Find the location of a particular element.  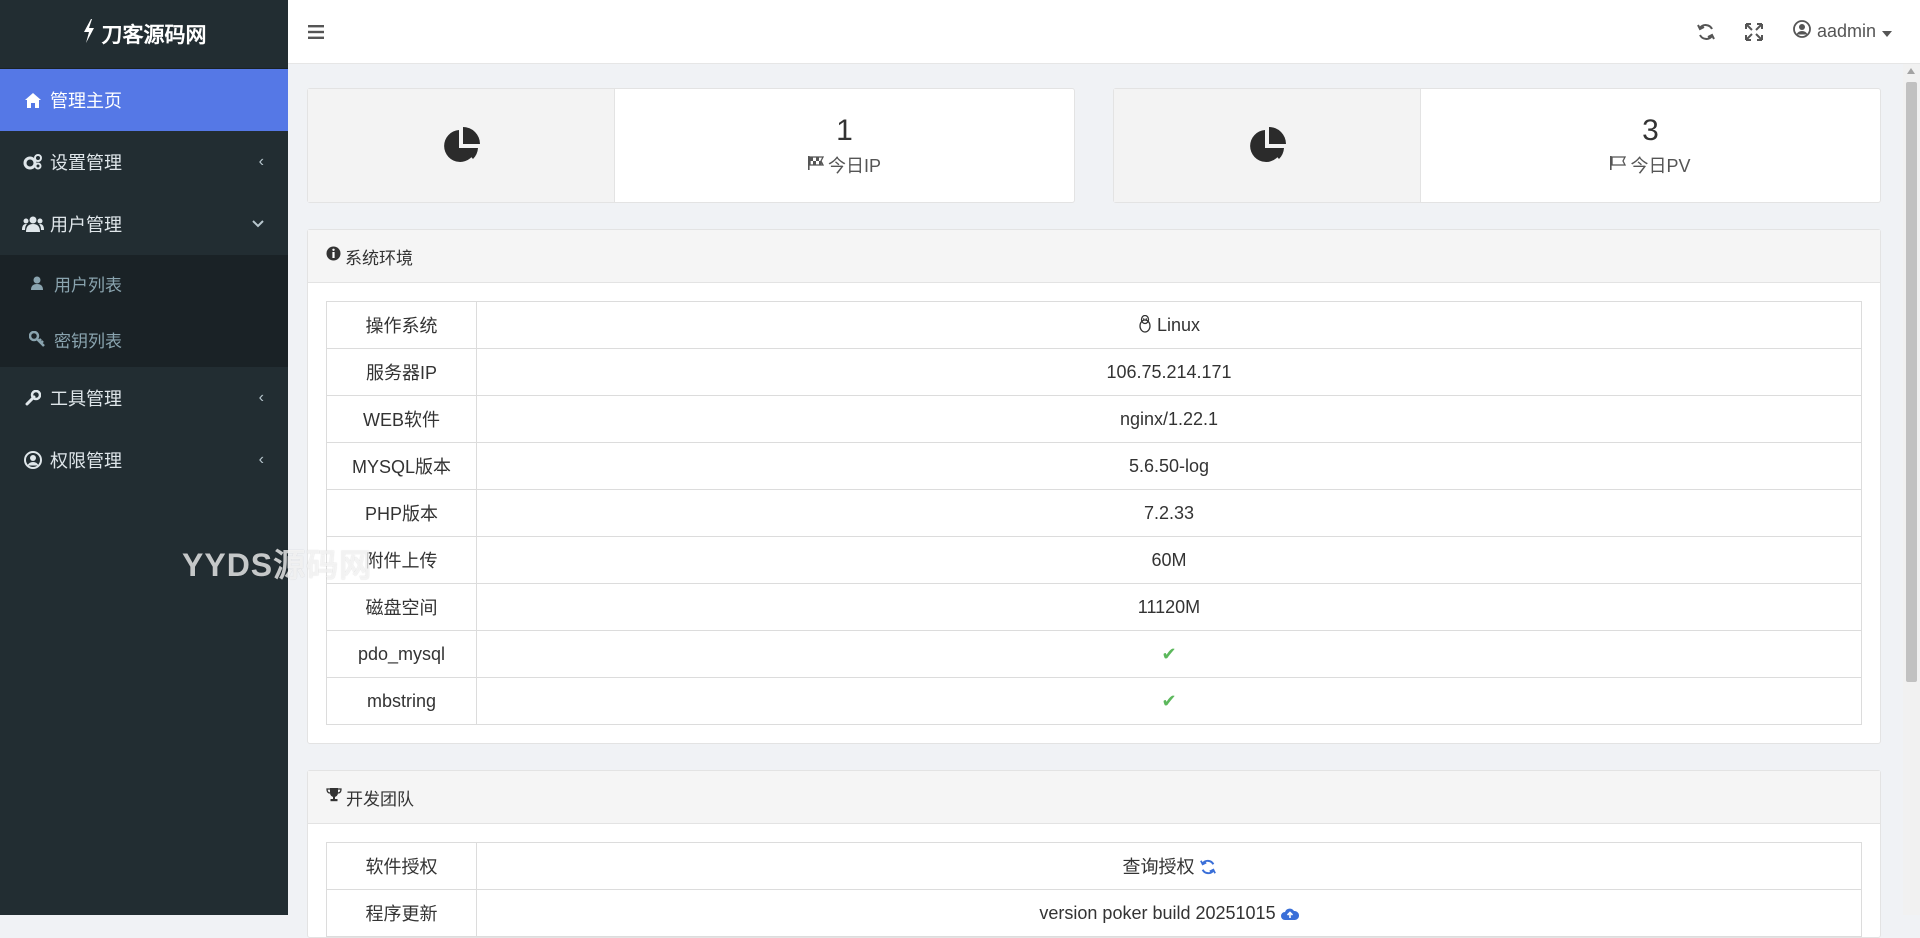

row-value: 7.2.33 is located at coordinates (1169, 513).